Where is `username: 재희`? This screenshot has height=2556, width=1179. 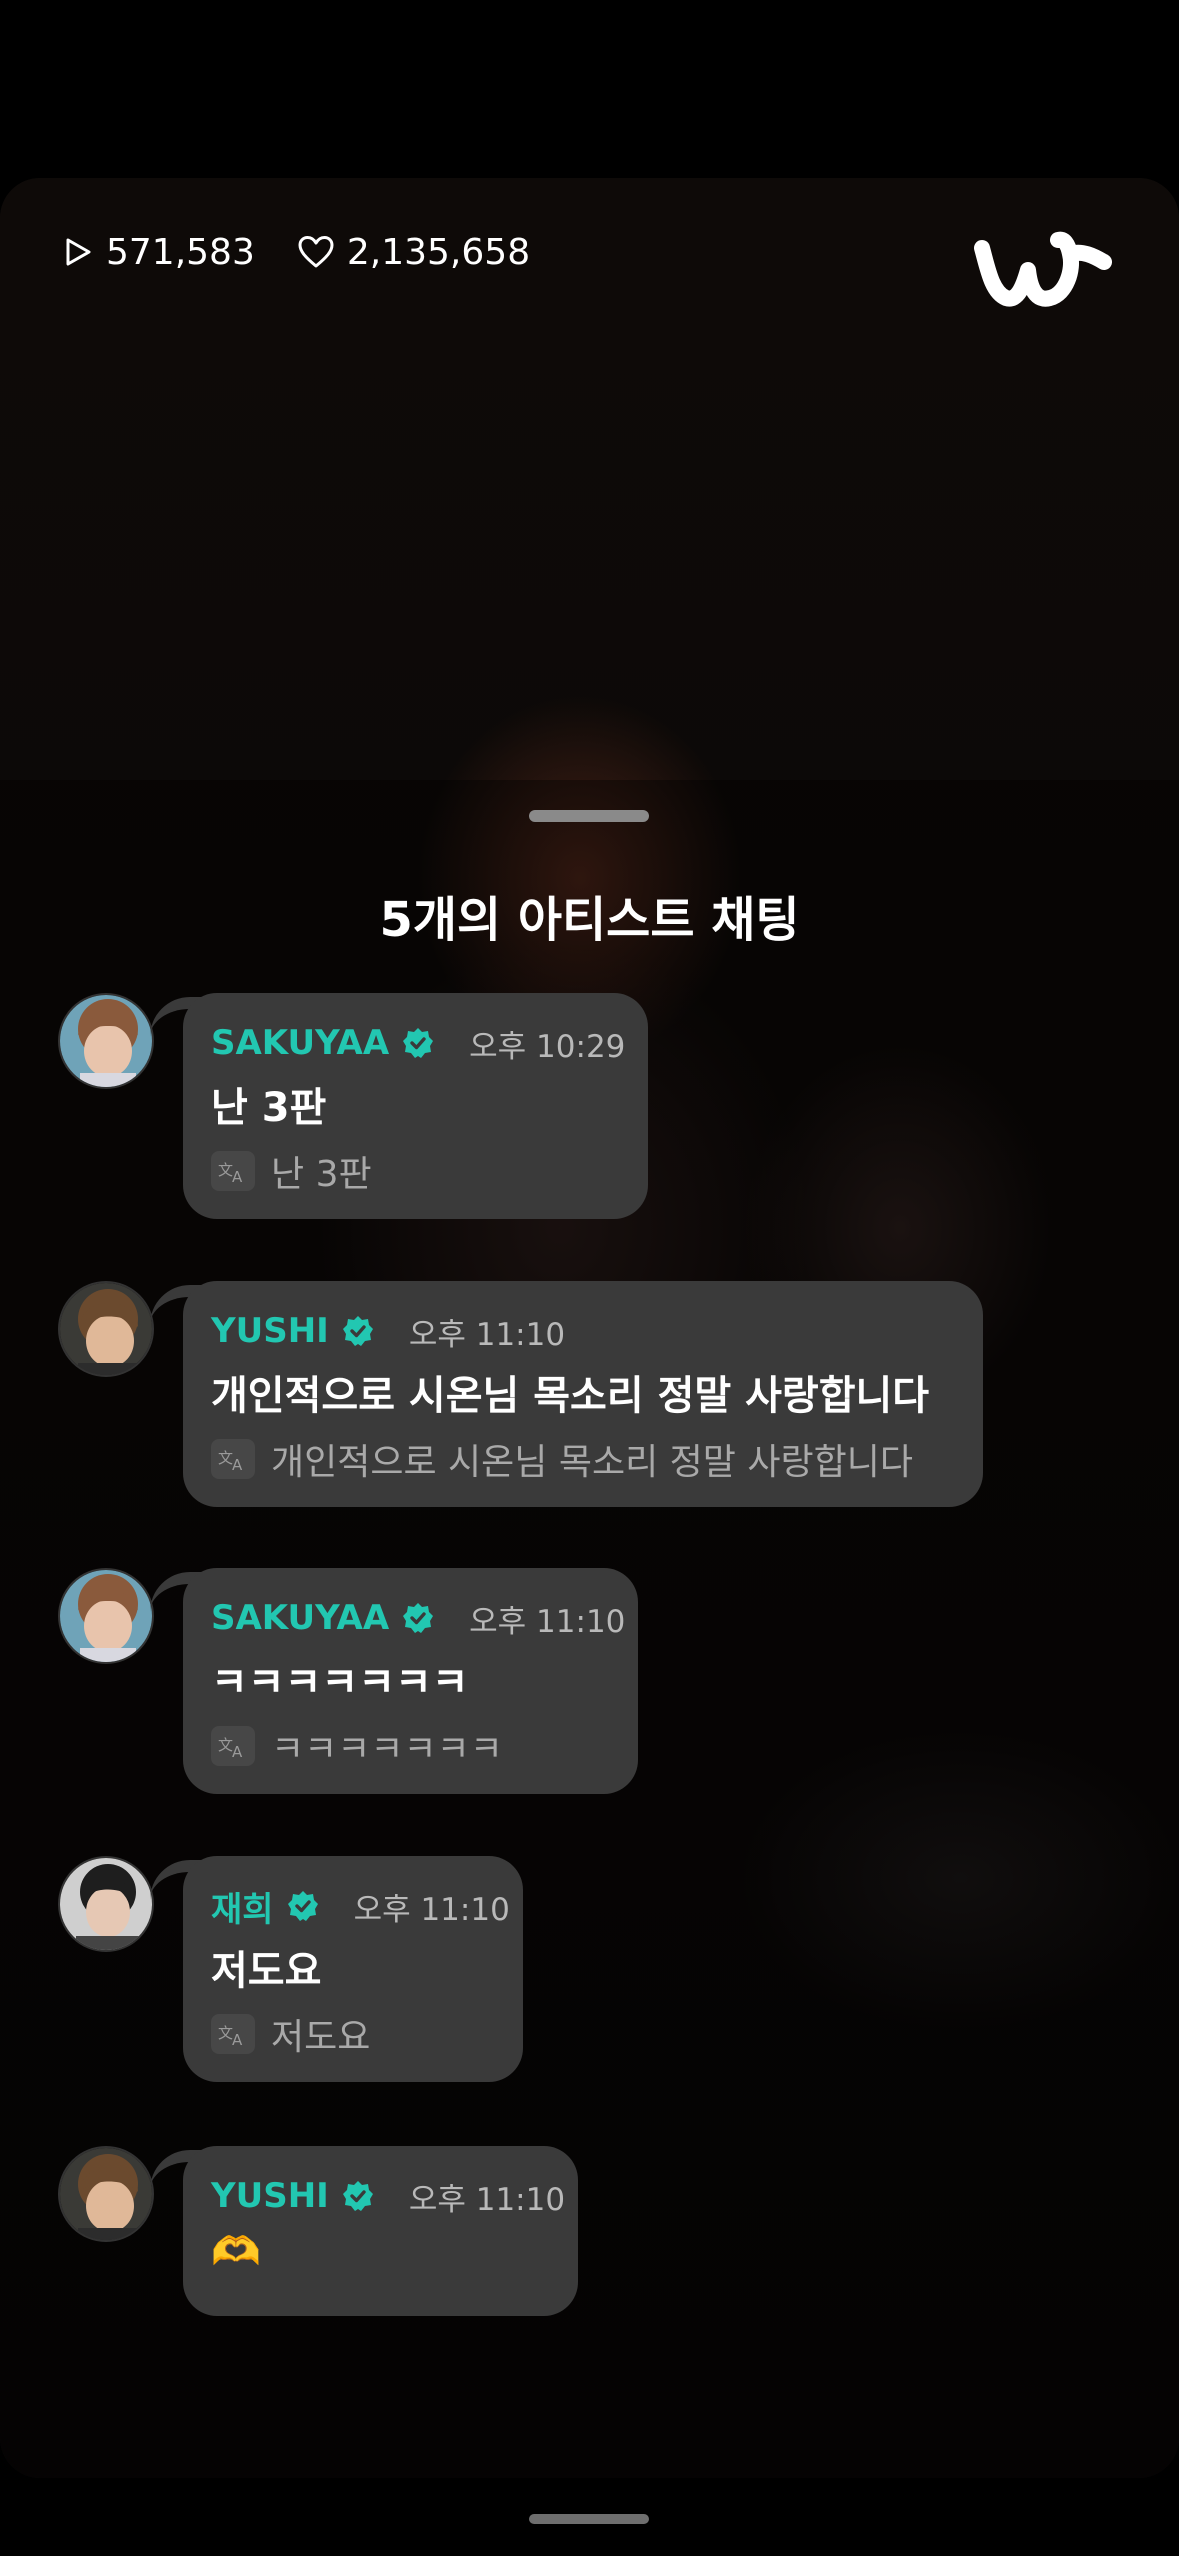
username: 재희 is located at coordinates (242, 1906).